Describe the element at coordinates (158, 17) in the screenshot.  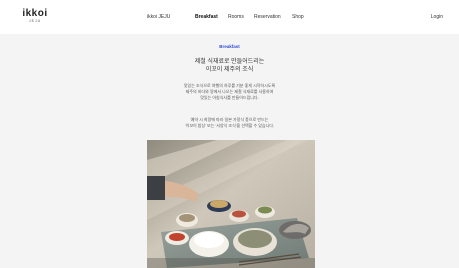
I see `nav-item-ikkoi-jeju: ikkoi JEJU` at that location.